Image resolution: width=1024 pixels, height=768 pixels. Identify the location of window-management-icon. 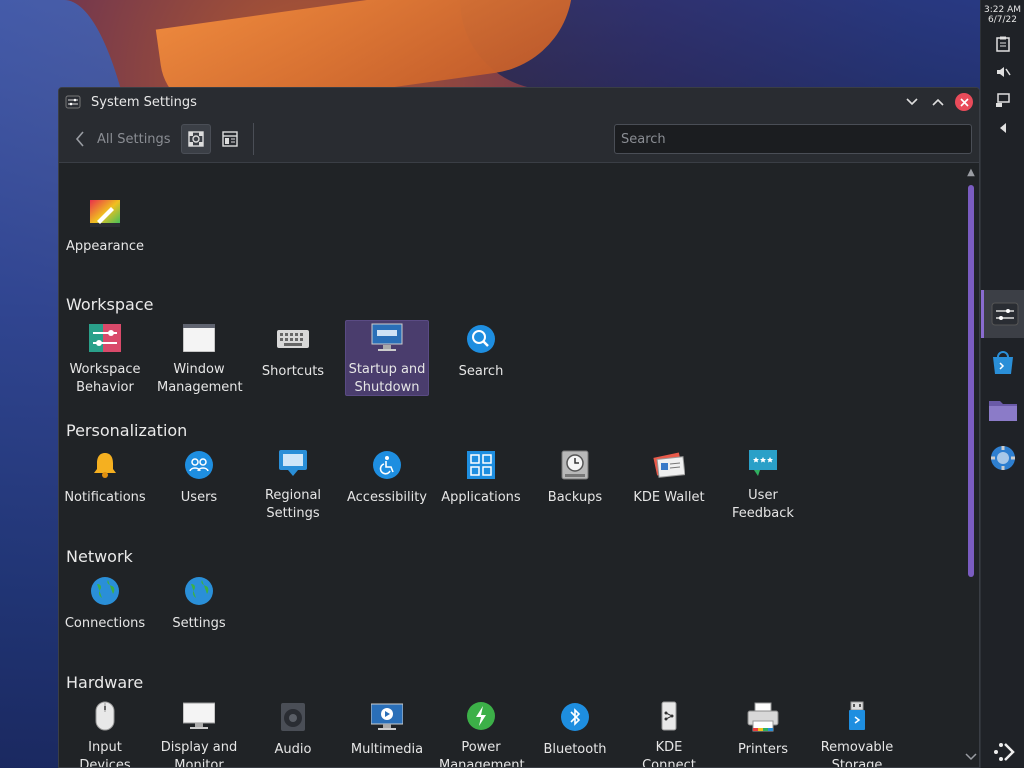
(199, 338).